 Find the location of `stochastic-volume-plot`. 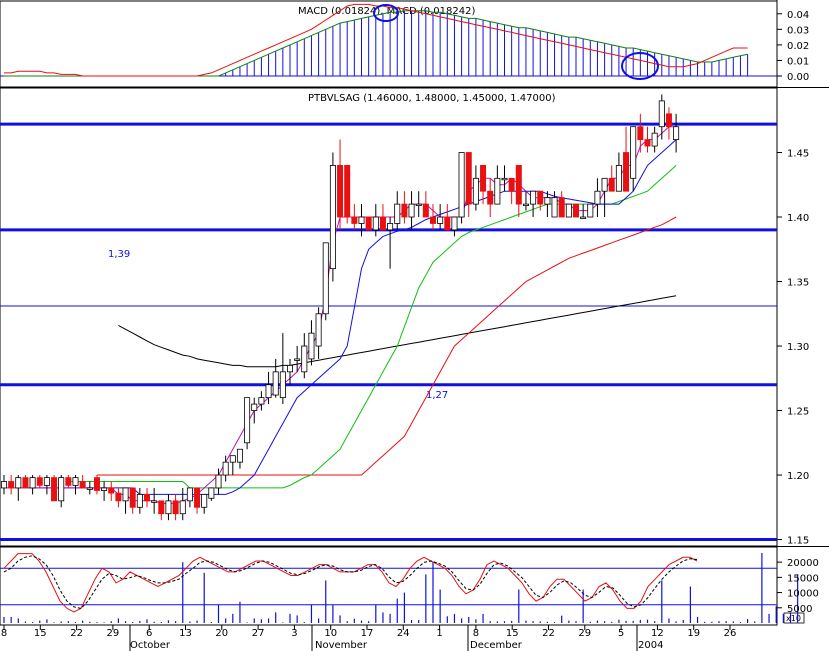

stochastic-volume-plot is located at coordinates (399, 588).